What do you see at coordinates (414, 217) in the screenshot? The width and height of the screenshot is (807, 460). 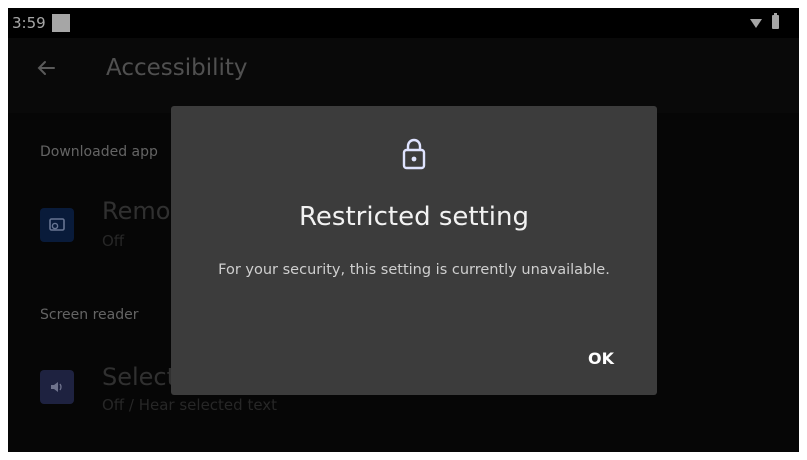 I see `dialog-title: Restricted setting` at bounding box center [414, 217].